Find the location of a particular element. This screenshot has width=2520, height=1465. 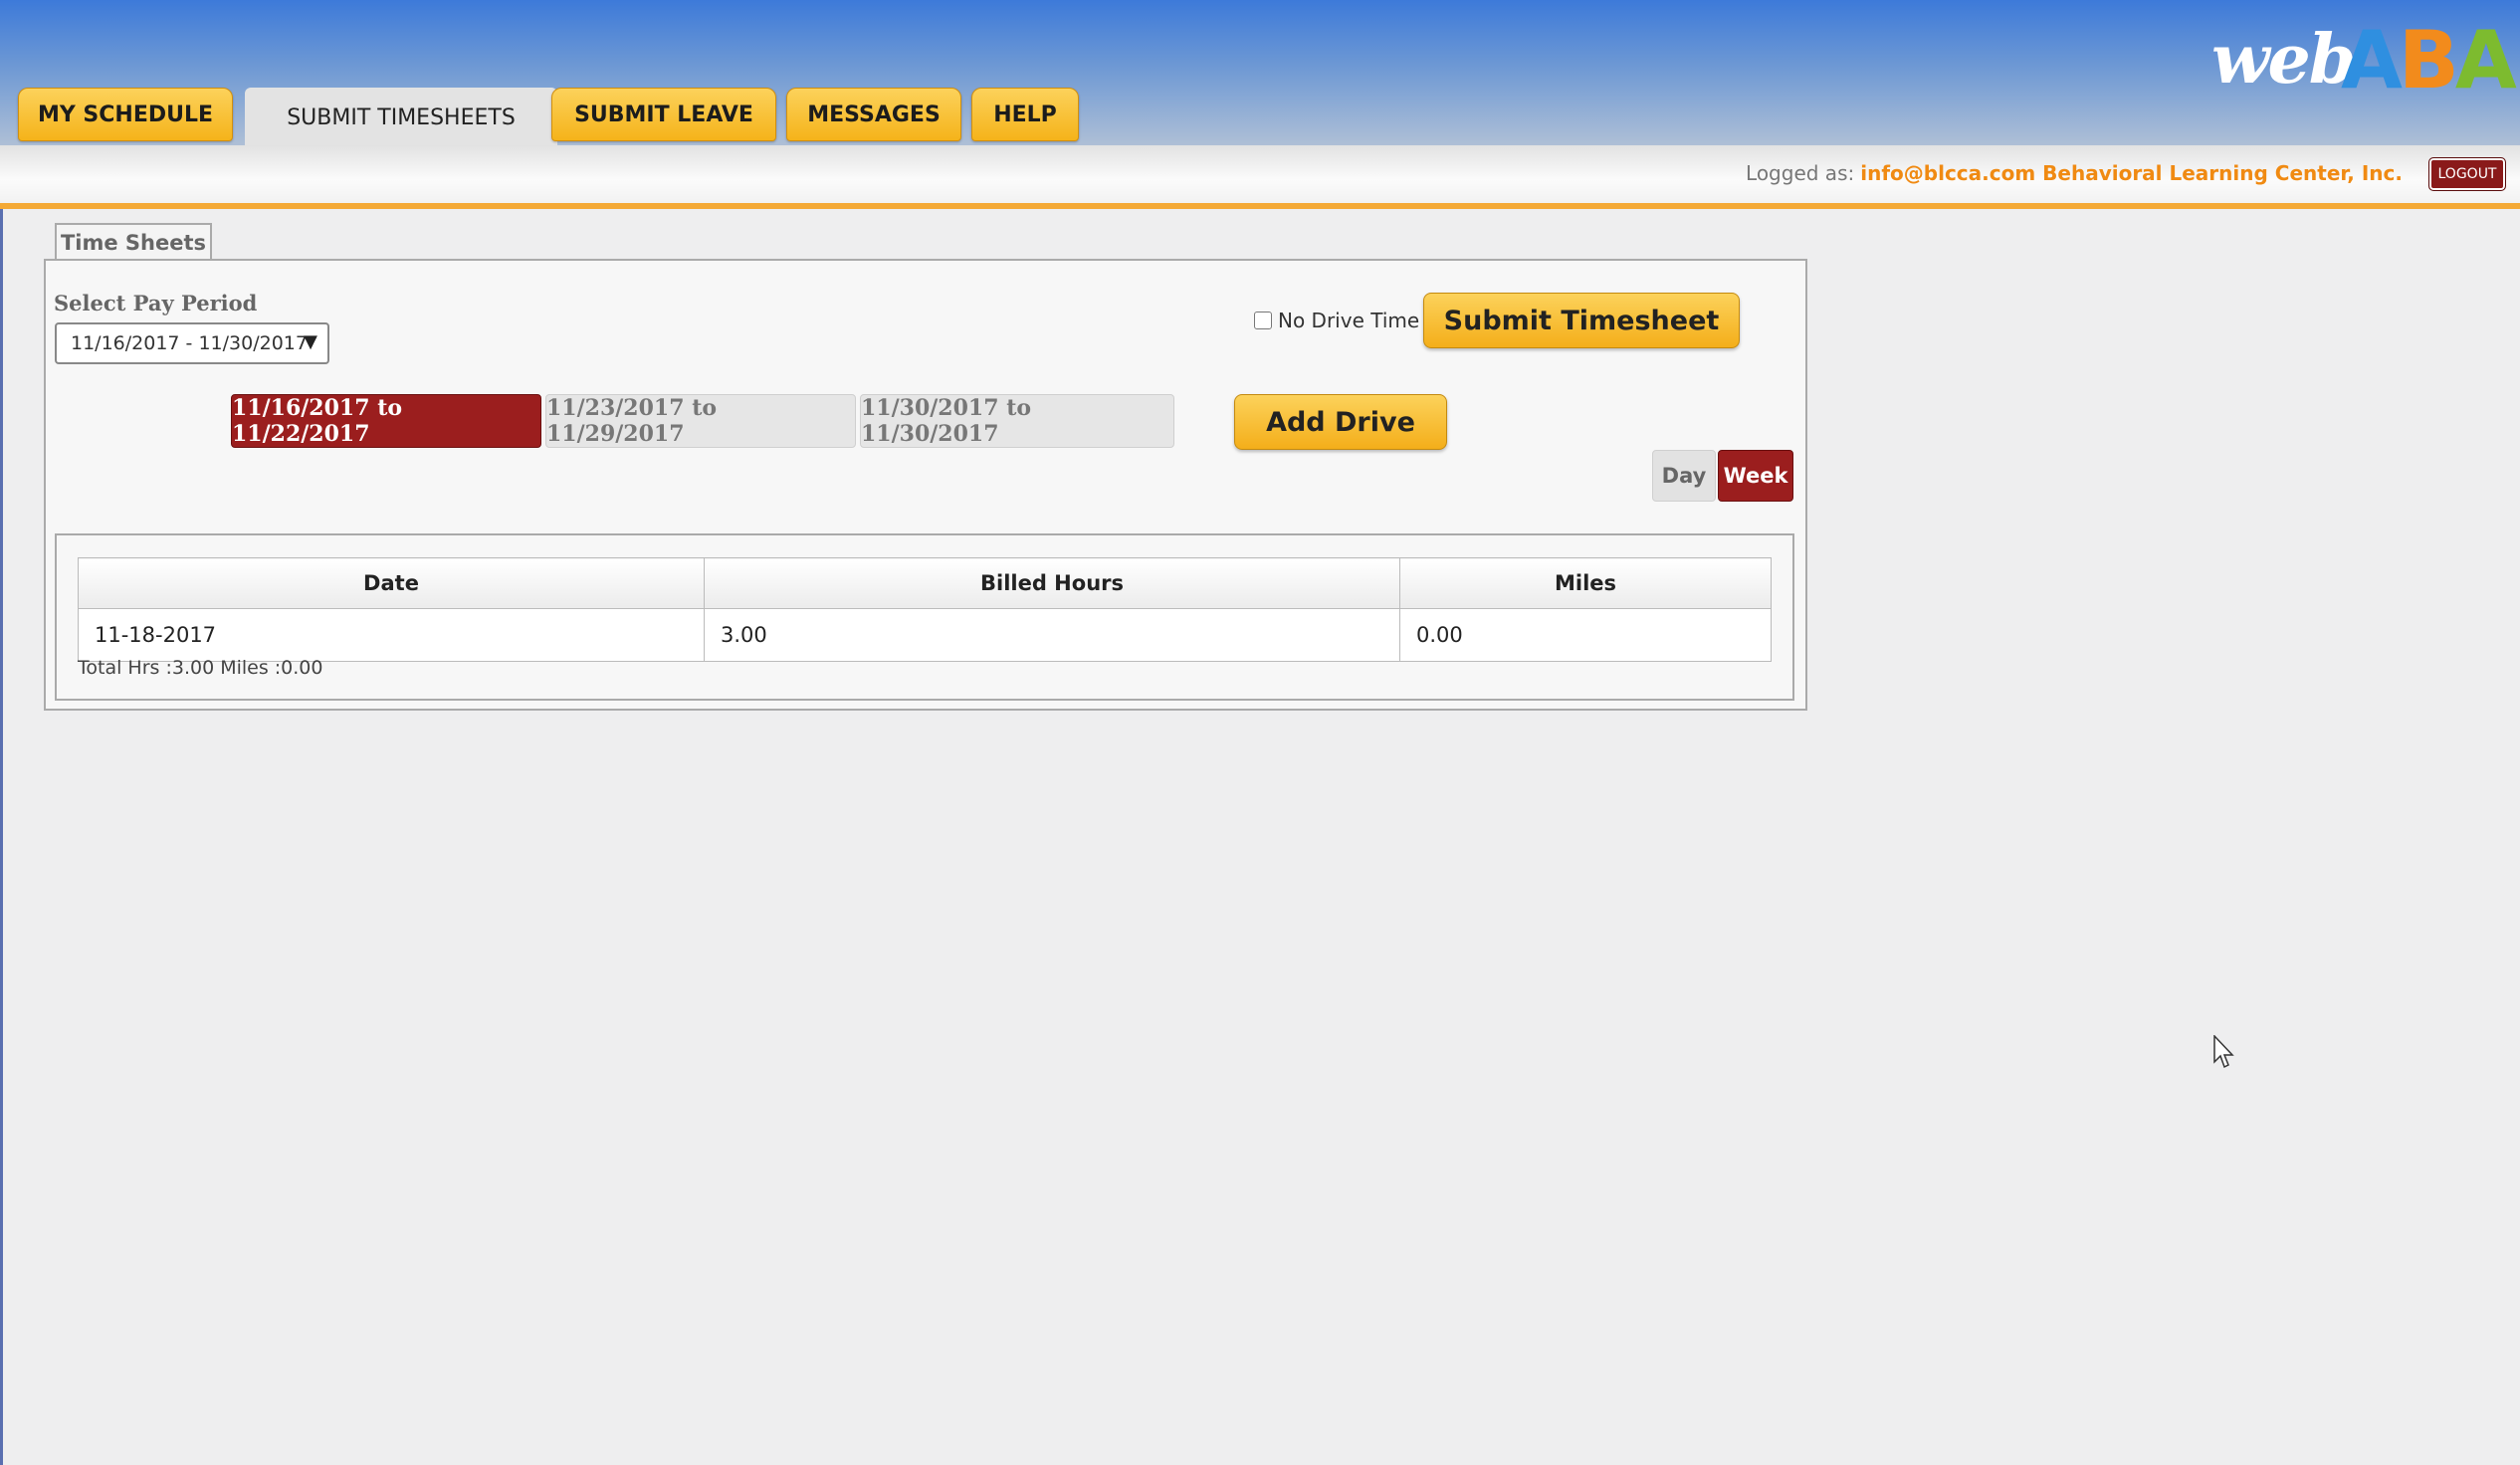

logged-as-label: Logged as: is located at coordinates (1800, 173).